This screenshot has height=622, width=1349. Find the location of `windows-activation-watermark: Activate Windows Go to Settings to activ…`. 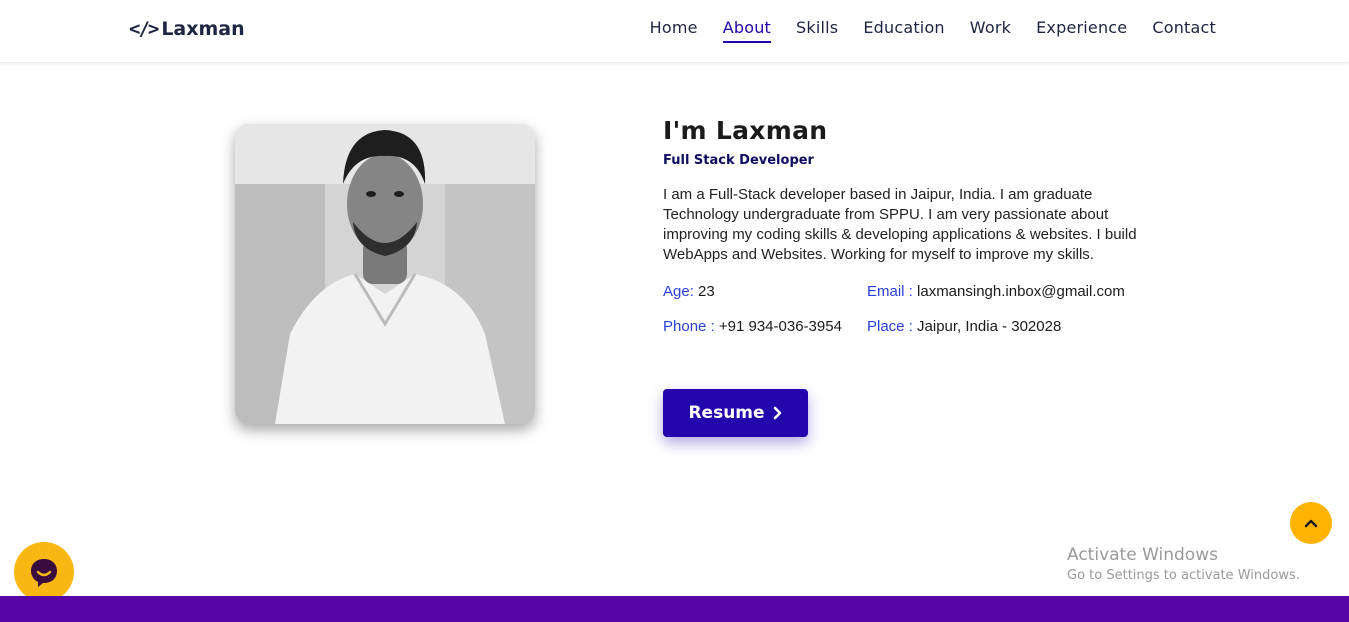

windows-activation-watermark: Activate Windows Go to Settings to activ… is located at coordinates (1183, 564).